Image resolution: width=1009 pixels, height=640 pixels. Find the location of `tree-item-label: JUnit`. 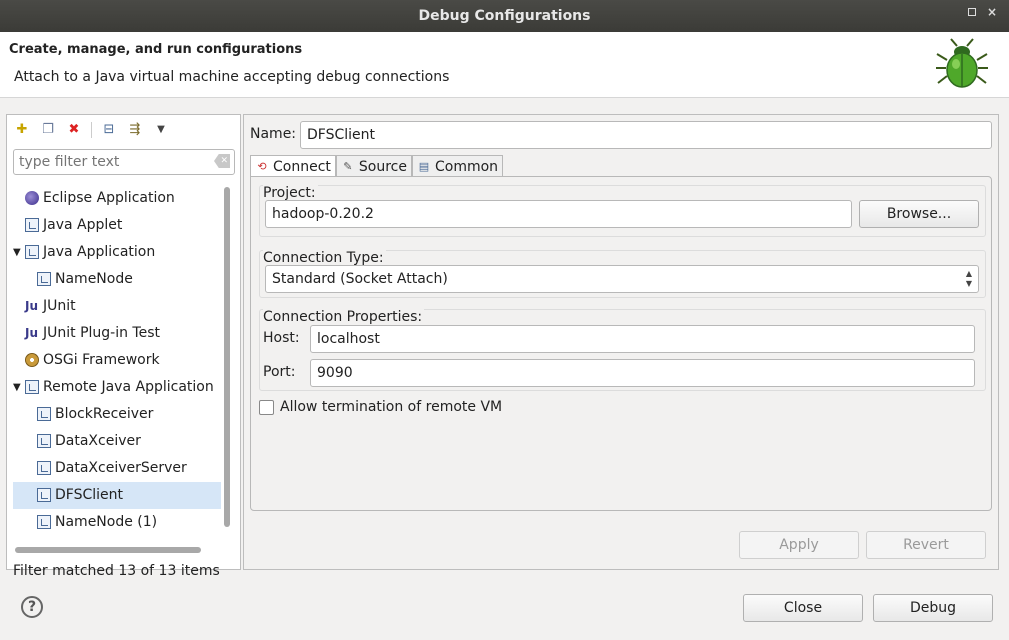

tree-item-label: JUnit is located at coordinates (59, 306).